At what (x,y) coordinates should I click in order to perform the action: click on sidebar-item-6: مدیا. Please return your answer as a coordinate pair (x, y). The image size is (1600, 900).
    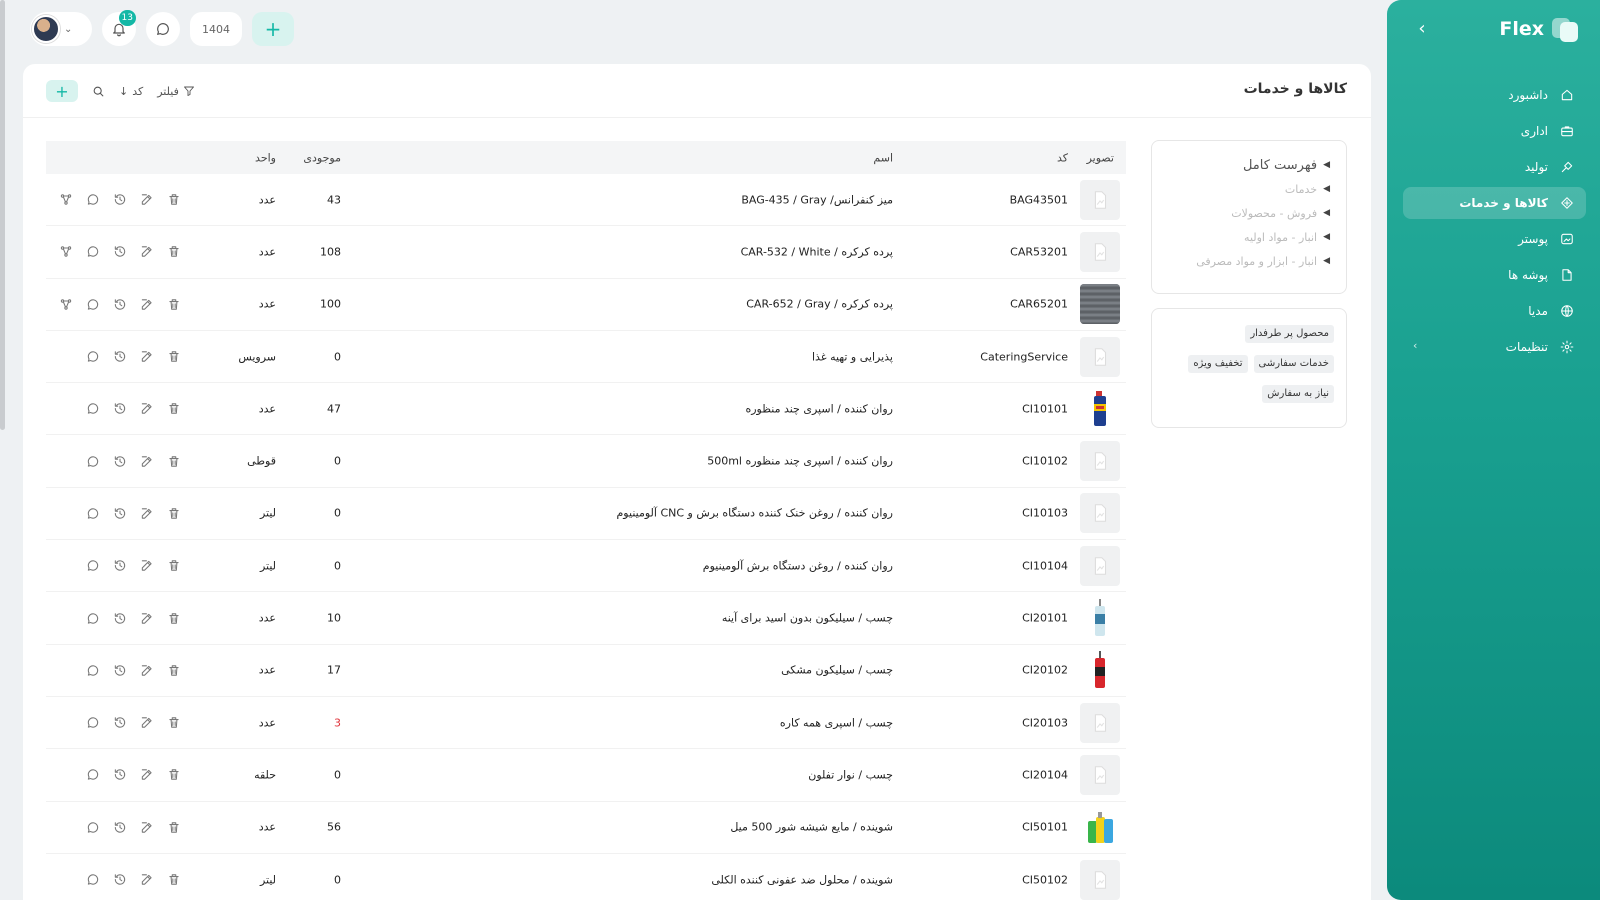
    Looking at the image, I should click on (1494, 311).